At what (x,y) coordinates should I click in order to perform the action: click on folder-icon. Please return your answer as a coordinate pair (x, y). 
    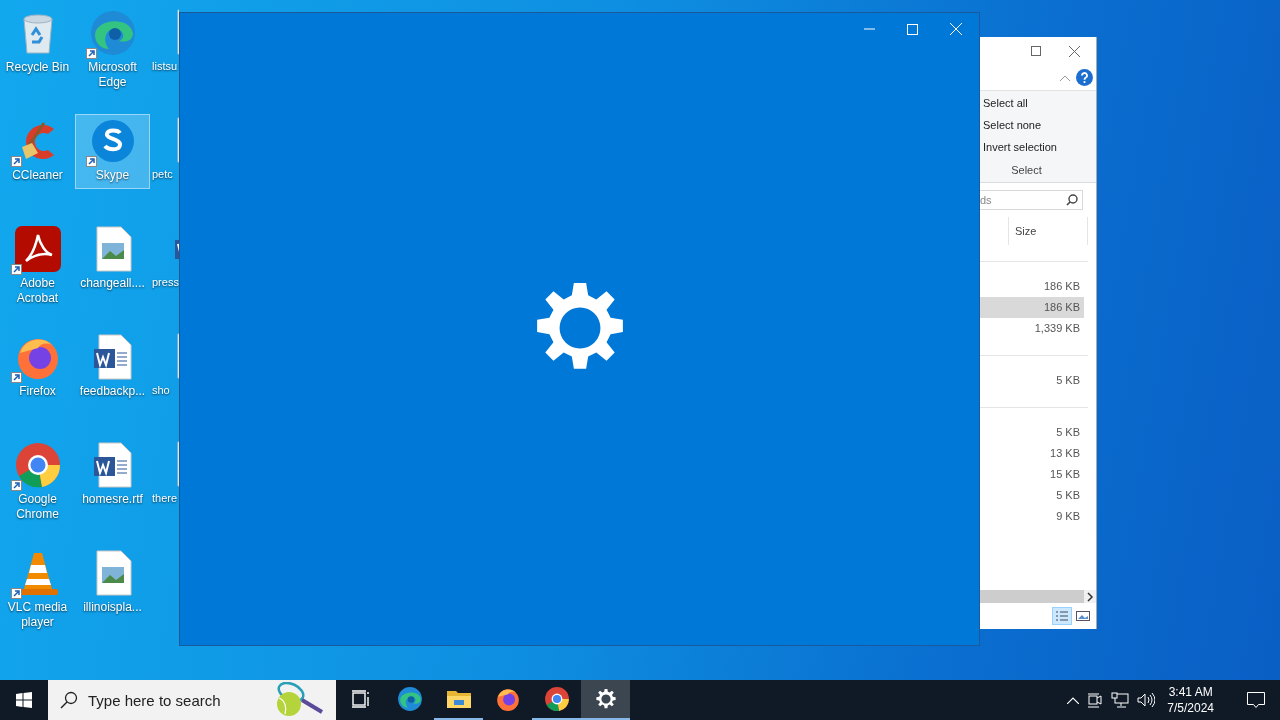
    Looking at the image, I should click on (458, 699).